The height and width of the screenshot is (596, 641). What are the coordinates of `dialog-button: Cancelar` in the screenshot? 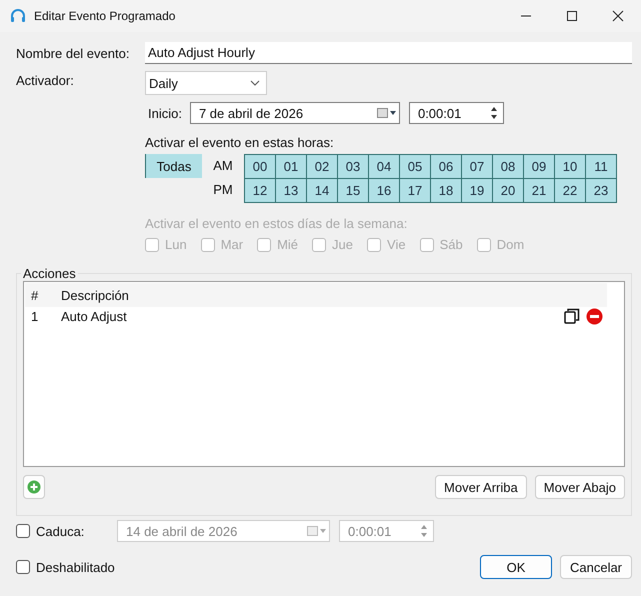 It's located at (596, 567).